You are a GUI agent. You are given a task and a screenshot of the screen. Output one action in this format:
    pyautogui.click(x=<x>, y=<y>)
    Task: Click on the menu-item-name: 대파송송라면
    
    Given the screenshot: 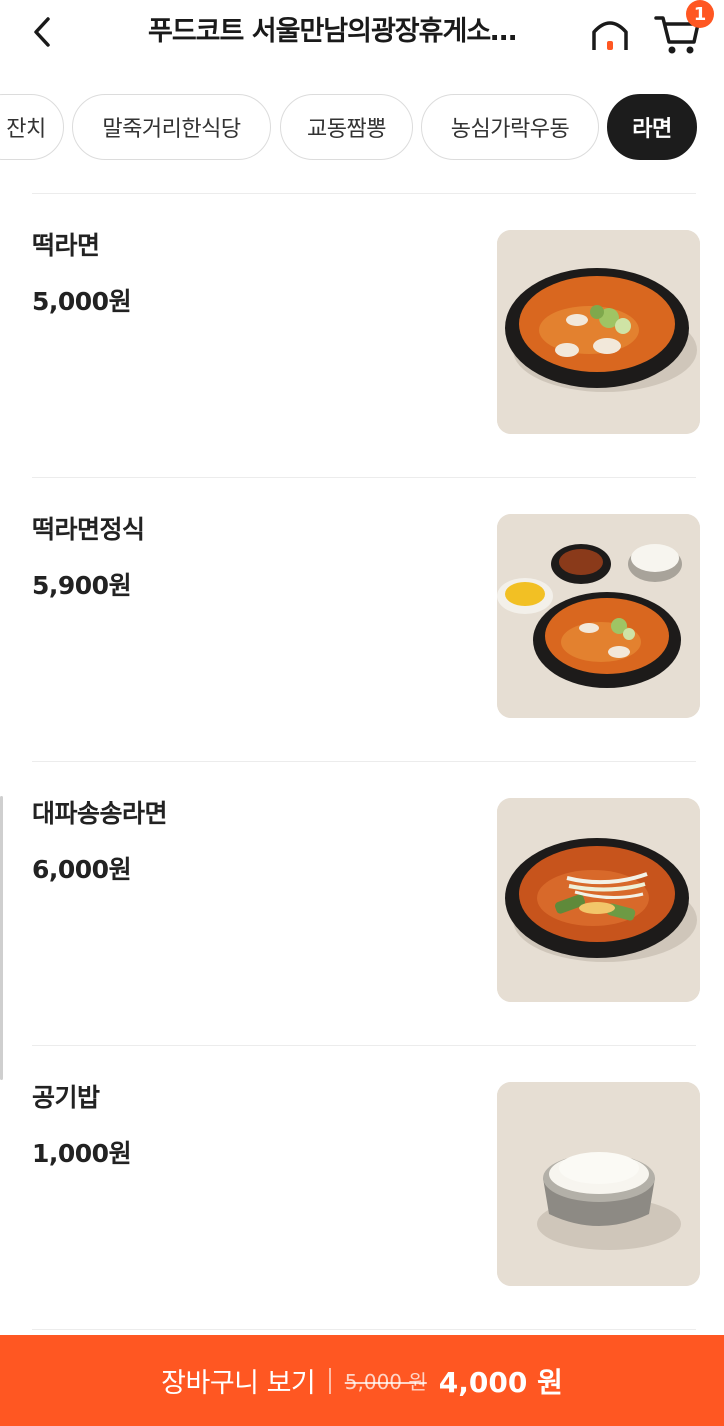 What is the action you would take?
    pyautogui.click(x=100, y=813)
    